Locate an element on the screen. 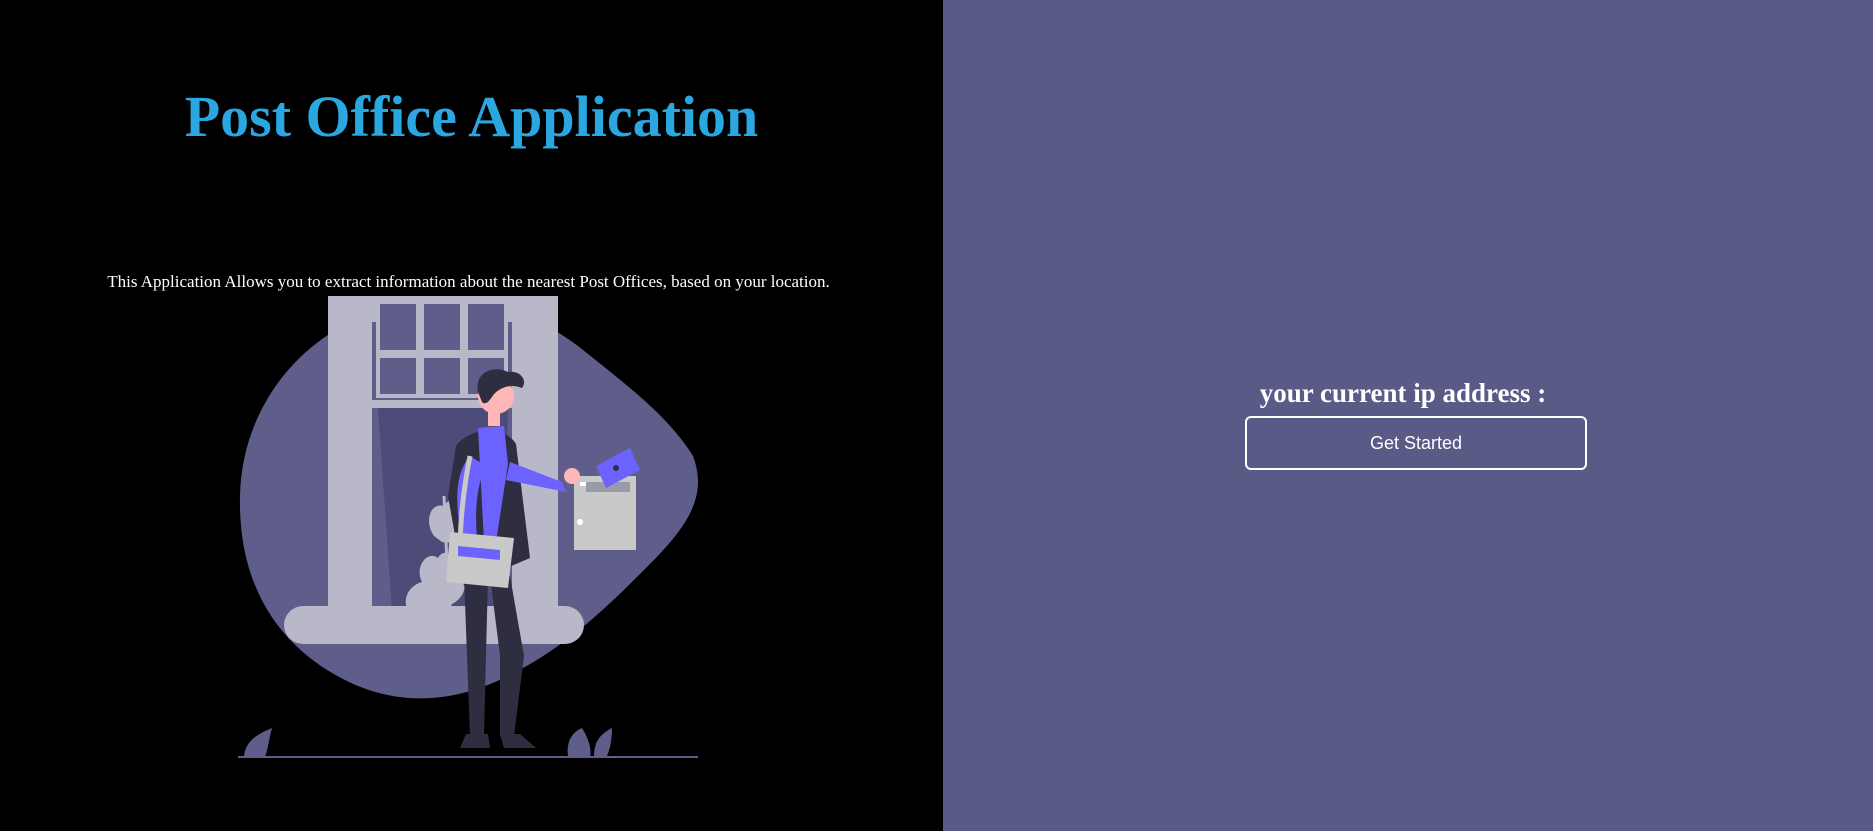 The image size is (1873, 831). person-mailbox-illustration-icon is located at coordinates (468, 527).